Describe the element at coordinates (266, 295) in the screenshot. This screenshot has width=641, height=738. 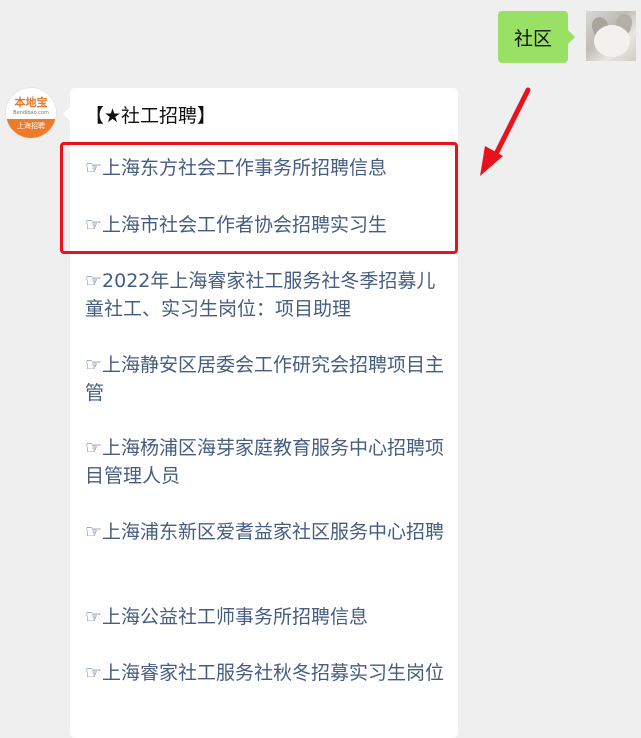
I see `job-link-3: ☞2022年上海睿家社工服务社冬季招募儿童社工、实习生岗位：项目助理` at that location.